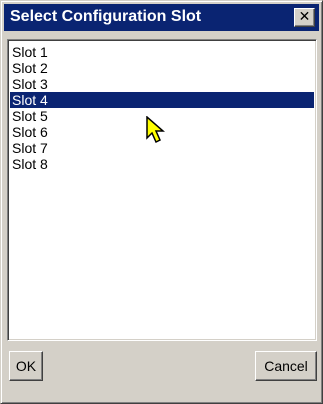 The width and height of the screenshot is (323, 404). What do you see at coordinates (162, 100) in the screenshot?
I see `list-item-slot-4: Slot 4` at bounding box center [162, 100].